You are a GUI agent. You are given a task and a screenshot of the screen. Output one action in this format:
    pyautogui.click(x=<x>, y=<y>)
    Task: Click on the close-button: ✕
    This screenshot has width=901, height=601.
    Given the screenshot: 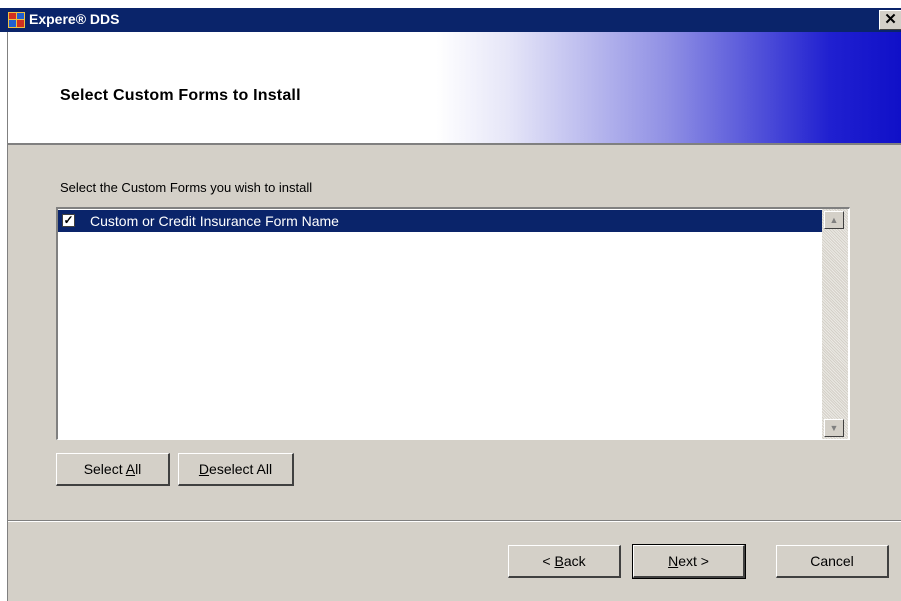 What is the action you would take?
    pyautogui.click(x=890, y=20)
    